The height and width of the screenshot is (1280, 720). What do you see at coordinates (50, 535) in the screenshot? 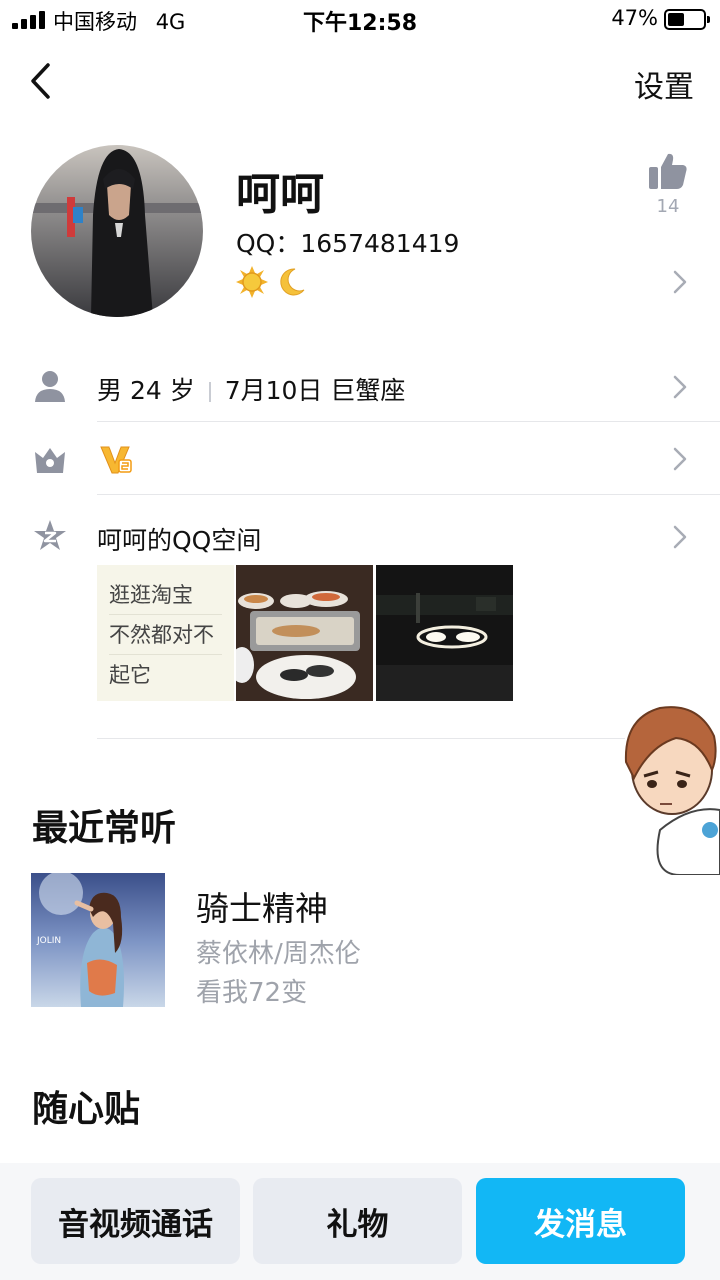
I see `star-icon` at bounding box center [50, 535].